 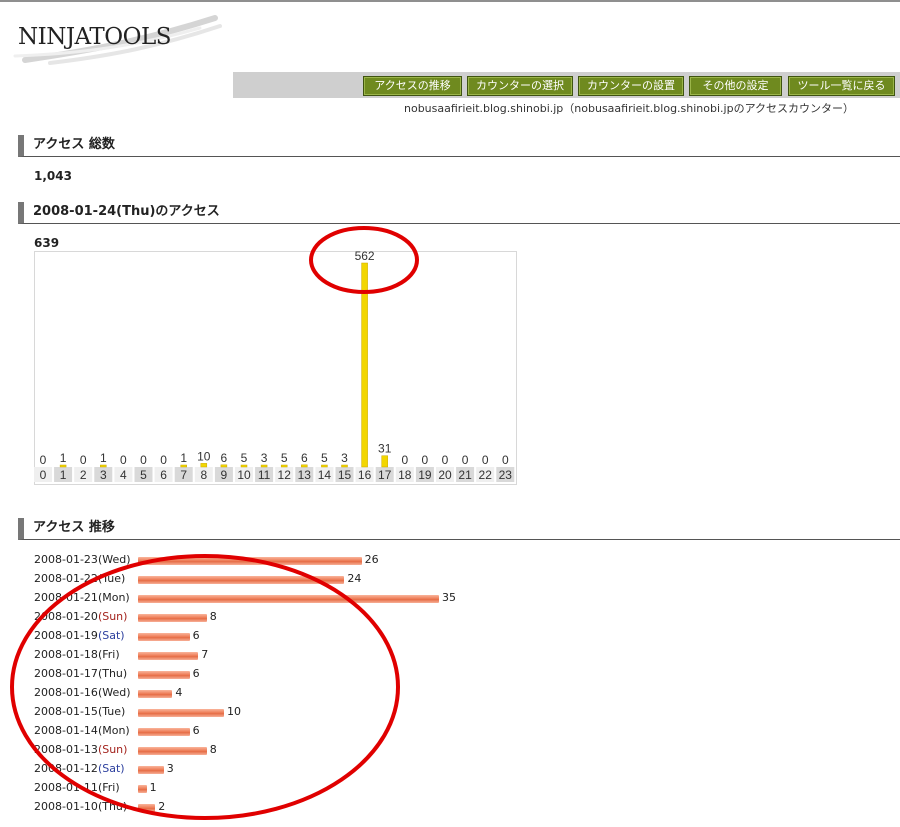 I want to click on nav-access-trend-button: アクセスの推移, so click(x=412, y=86).